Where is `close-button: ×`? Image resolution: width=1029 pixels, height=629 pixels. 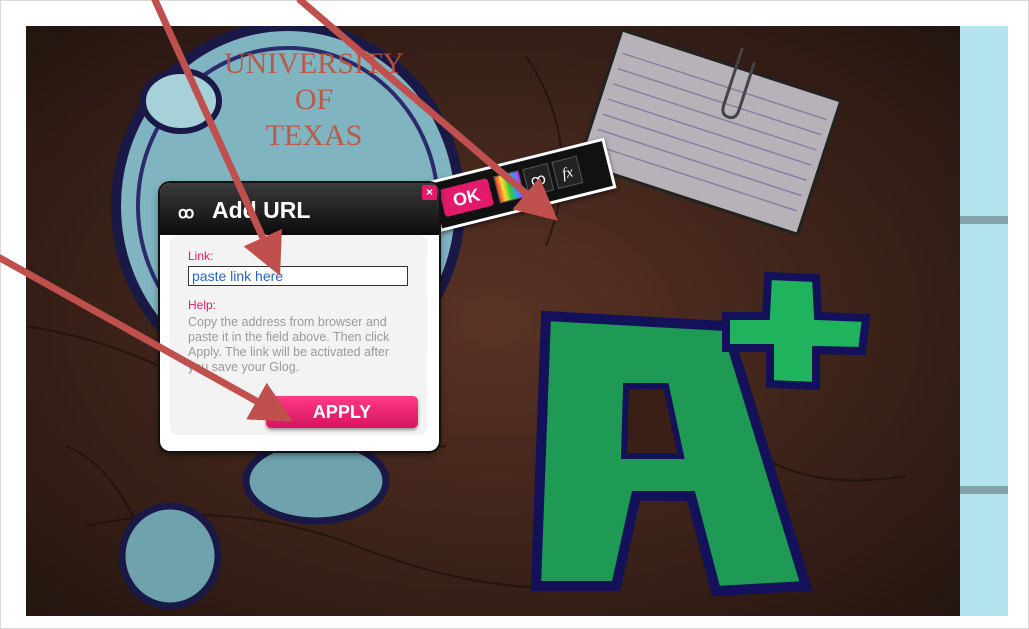
close-button: × is located at coordinates (429, 192).